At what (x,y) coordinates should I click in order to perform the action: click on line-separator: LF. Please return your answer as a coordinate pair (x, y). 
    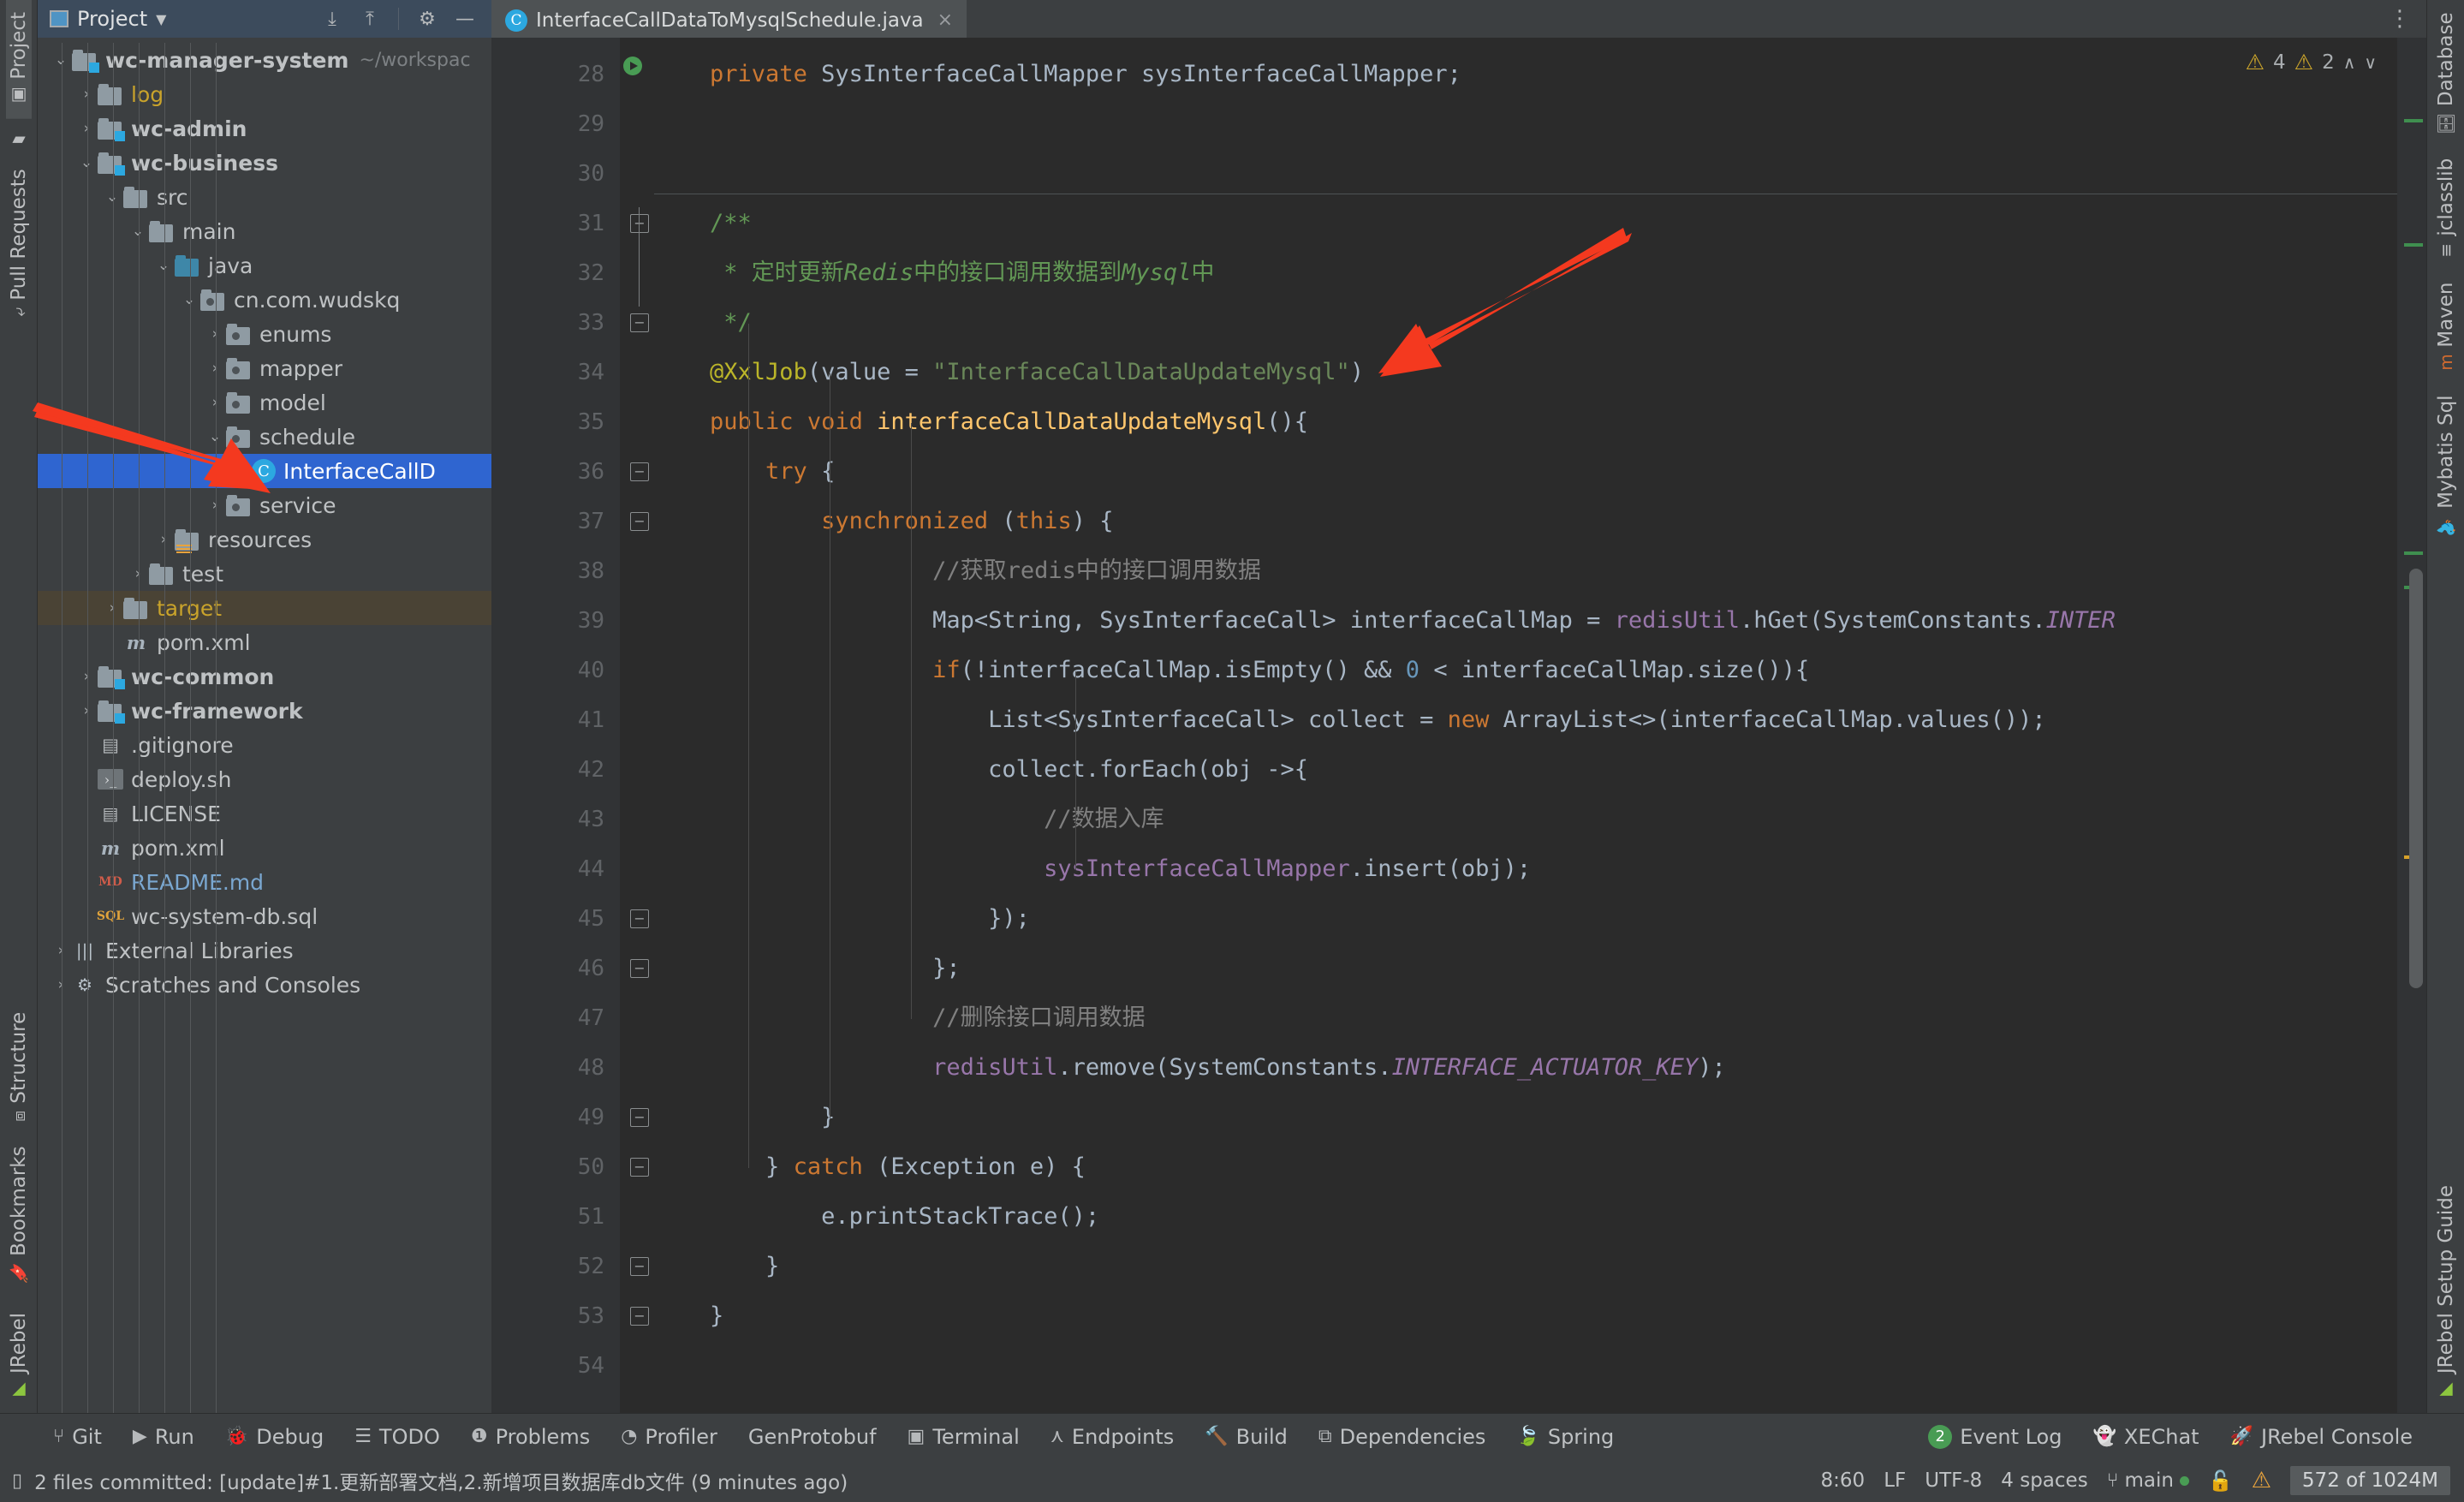
    Looking at the image, I should click on (1895, 1481).